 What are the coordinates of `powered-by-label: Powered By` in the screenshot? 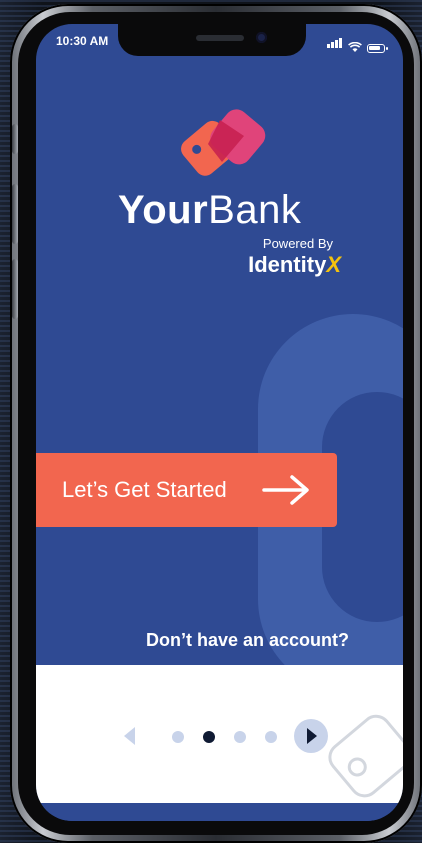 It's located at (297, 243).